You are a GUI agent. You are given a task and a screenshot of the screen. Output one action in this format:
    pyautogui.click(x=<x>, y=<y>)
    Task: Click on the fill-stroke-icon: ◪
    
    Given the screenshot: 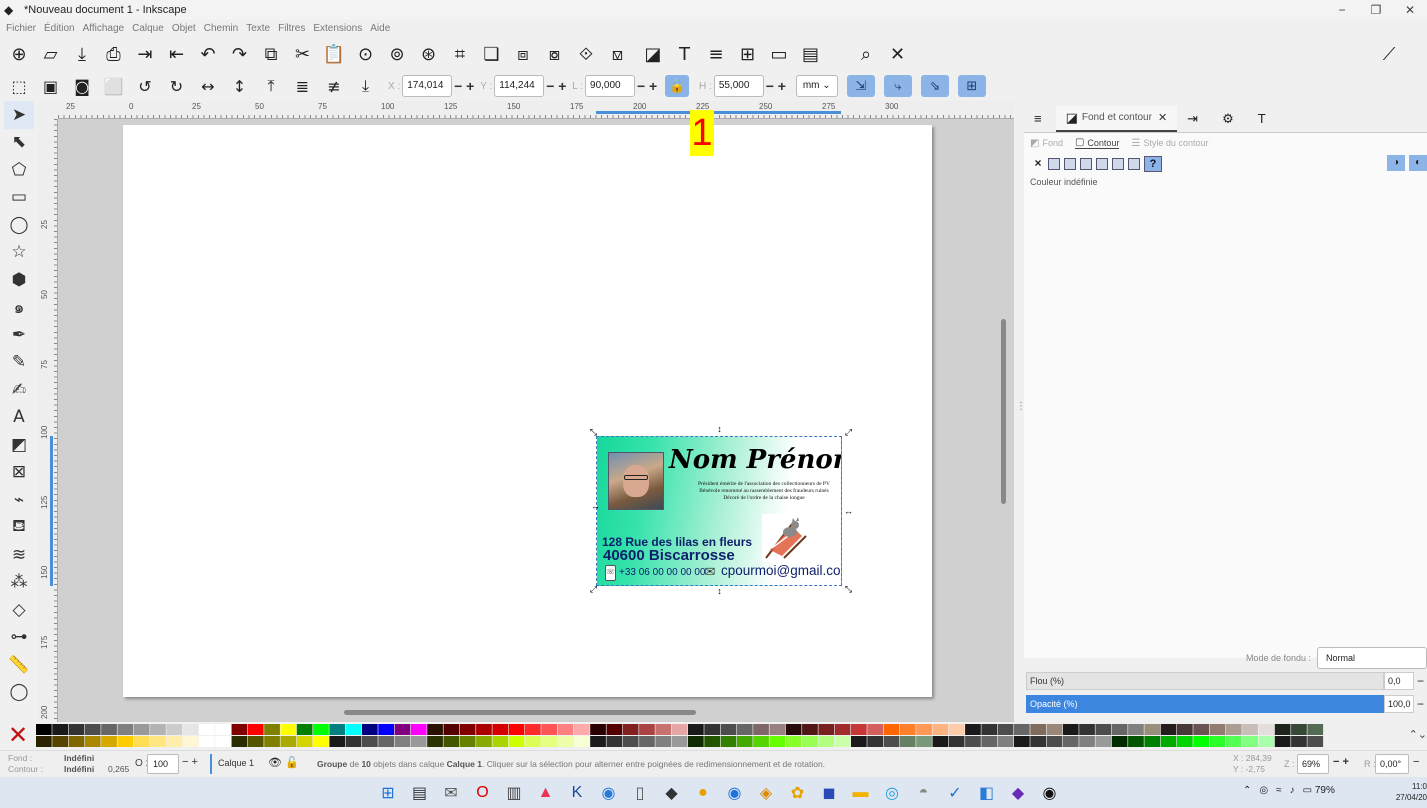 What is the action you would take?
    pyautogui.click(x=653, y=54)
    